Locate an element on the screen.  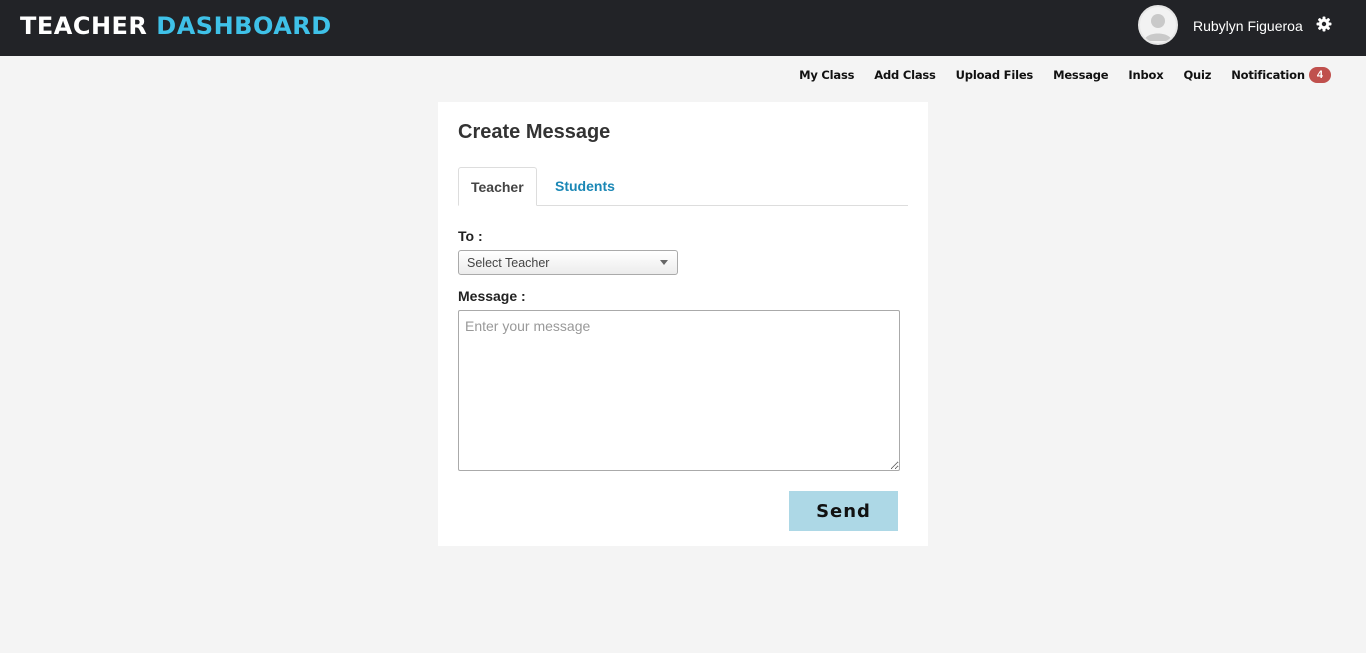
nav-inbox: Inbox is located at coordinates (1145, 75).